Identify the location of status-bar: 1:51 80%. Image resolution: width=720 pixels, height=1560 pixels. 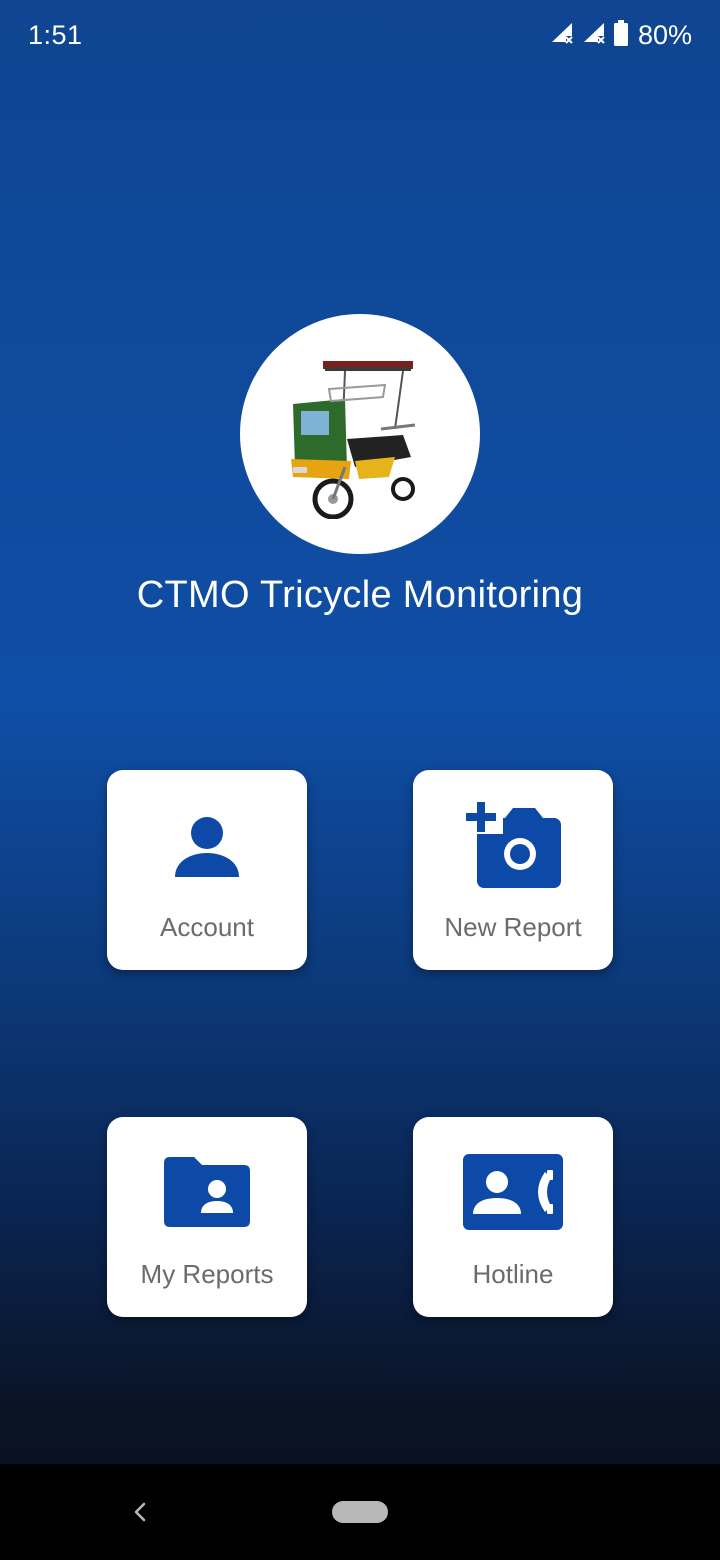
(360, 36).